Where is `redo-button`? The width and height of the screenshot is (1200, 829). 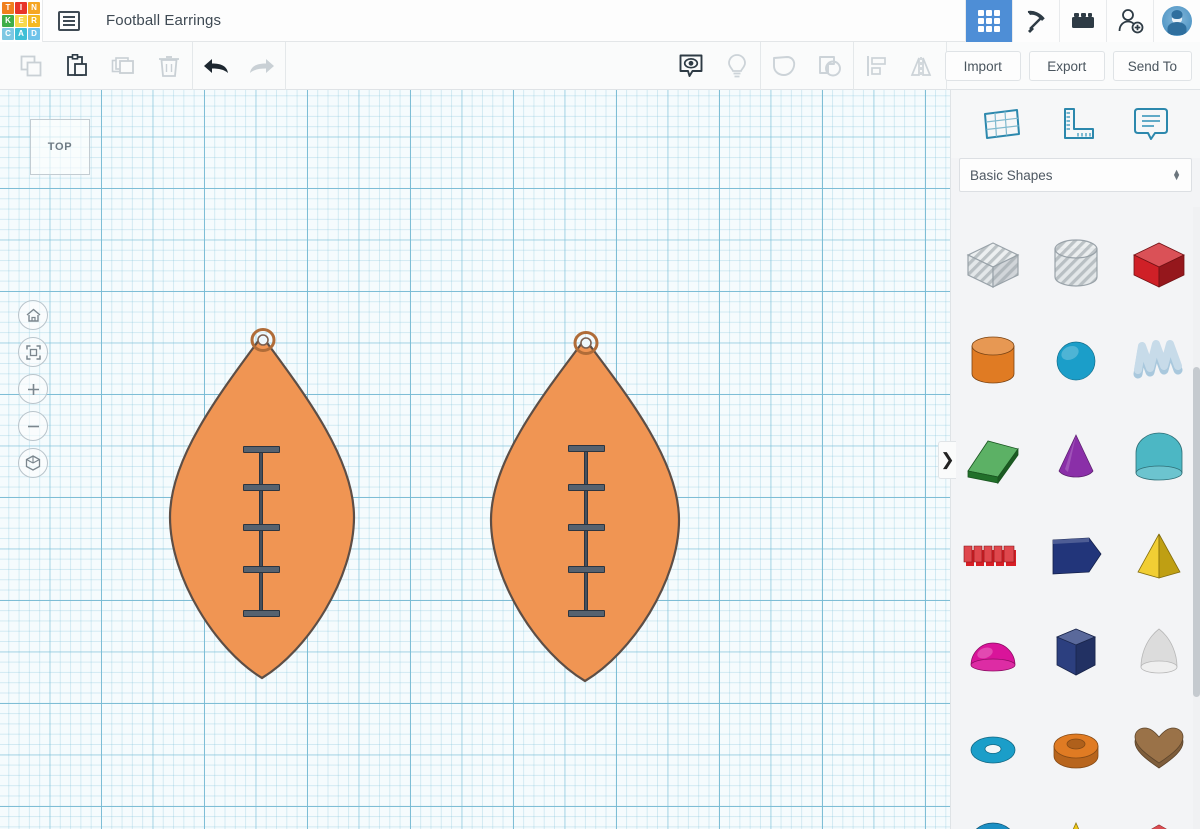 redo-button is located at coordinates (262, 66).